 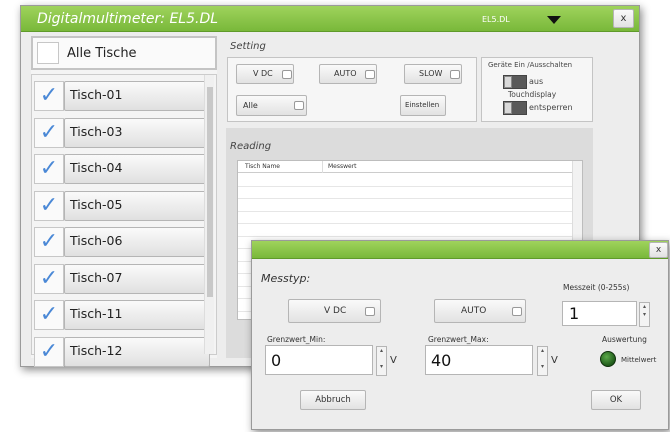 I want to click on tisch-button: Tisch-03, so click(x=137, y=132).